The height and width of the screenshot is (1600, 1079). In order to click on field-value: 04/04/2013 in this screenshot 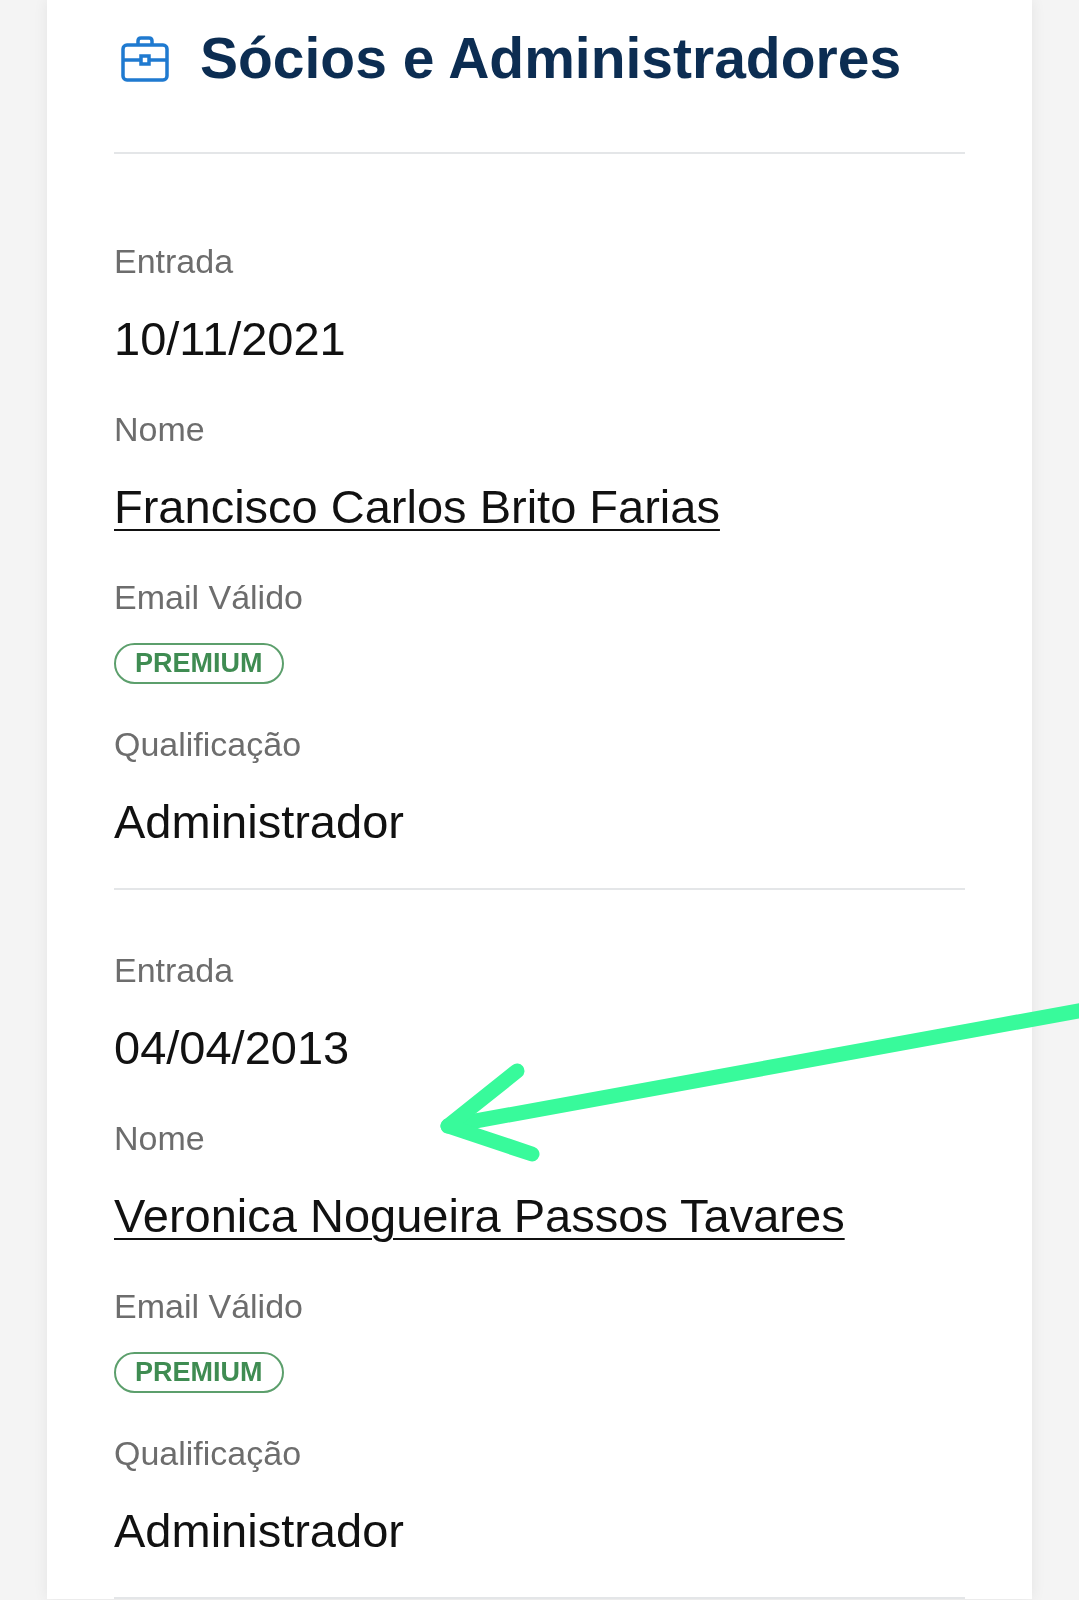, I will do `click(232, 1048)`.